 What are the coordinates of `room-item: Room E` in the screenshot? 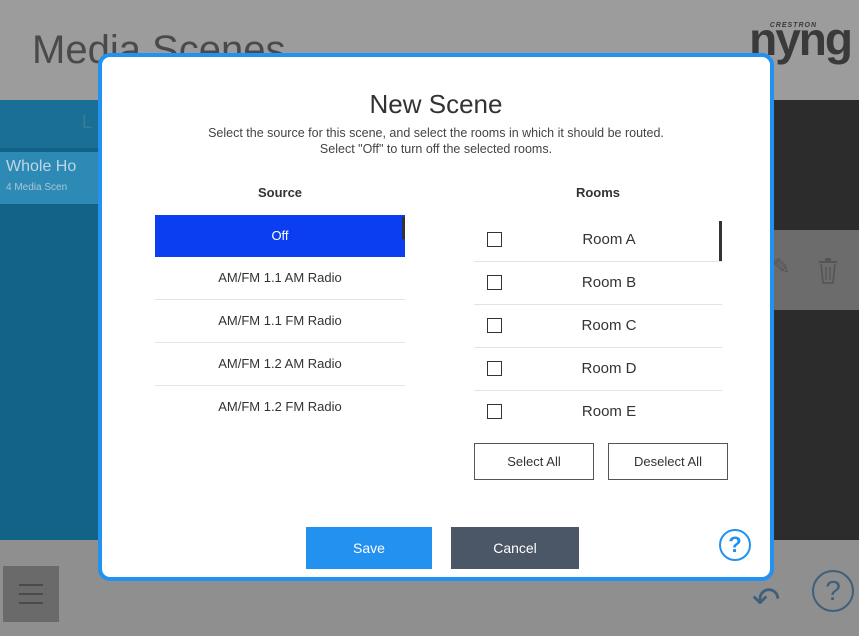 It's located at (598, 412).